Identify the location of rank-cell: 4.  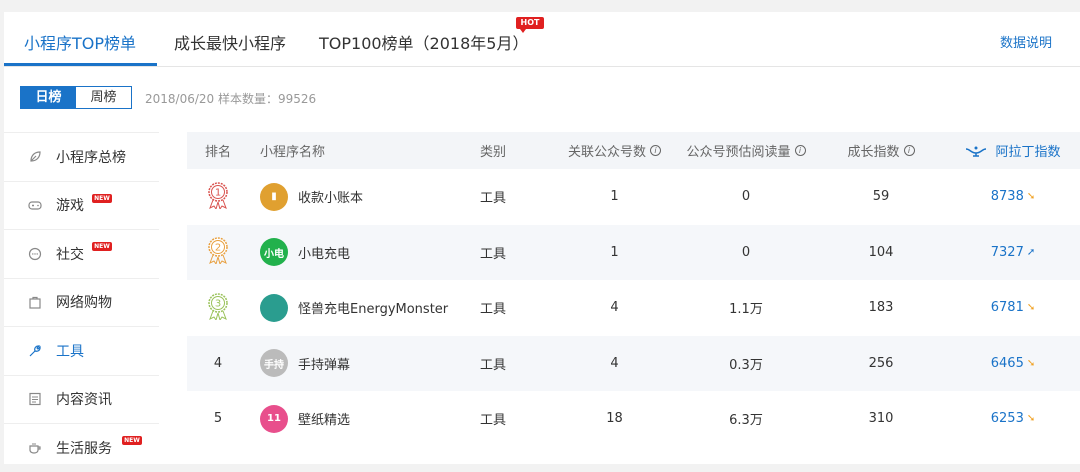
(218, 364).